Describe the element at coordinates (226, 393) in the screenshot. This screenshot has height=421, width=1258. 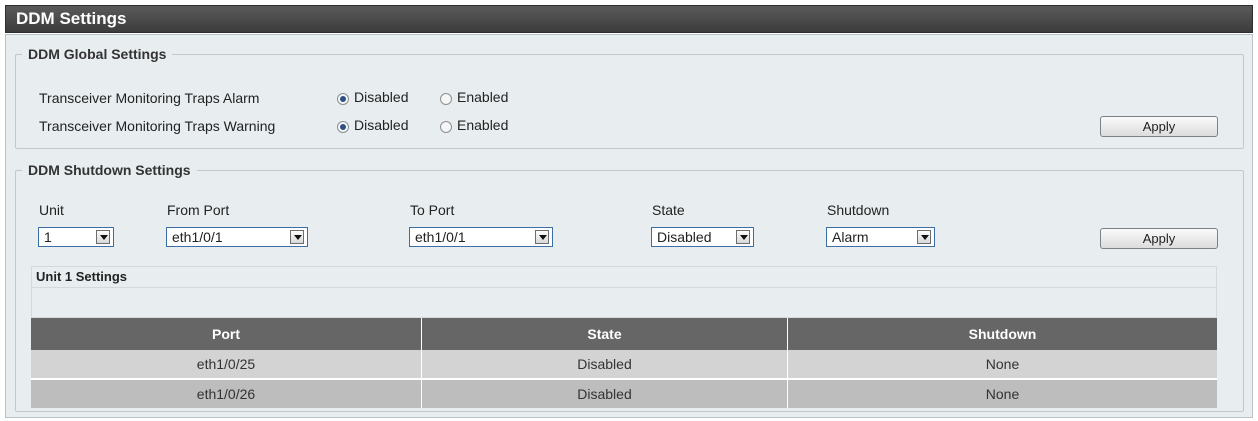
I see `cell-port: eth1/0/26` at that location.